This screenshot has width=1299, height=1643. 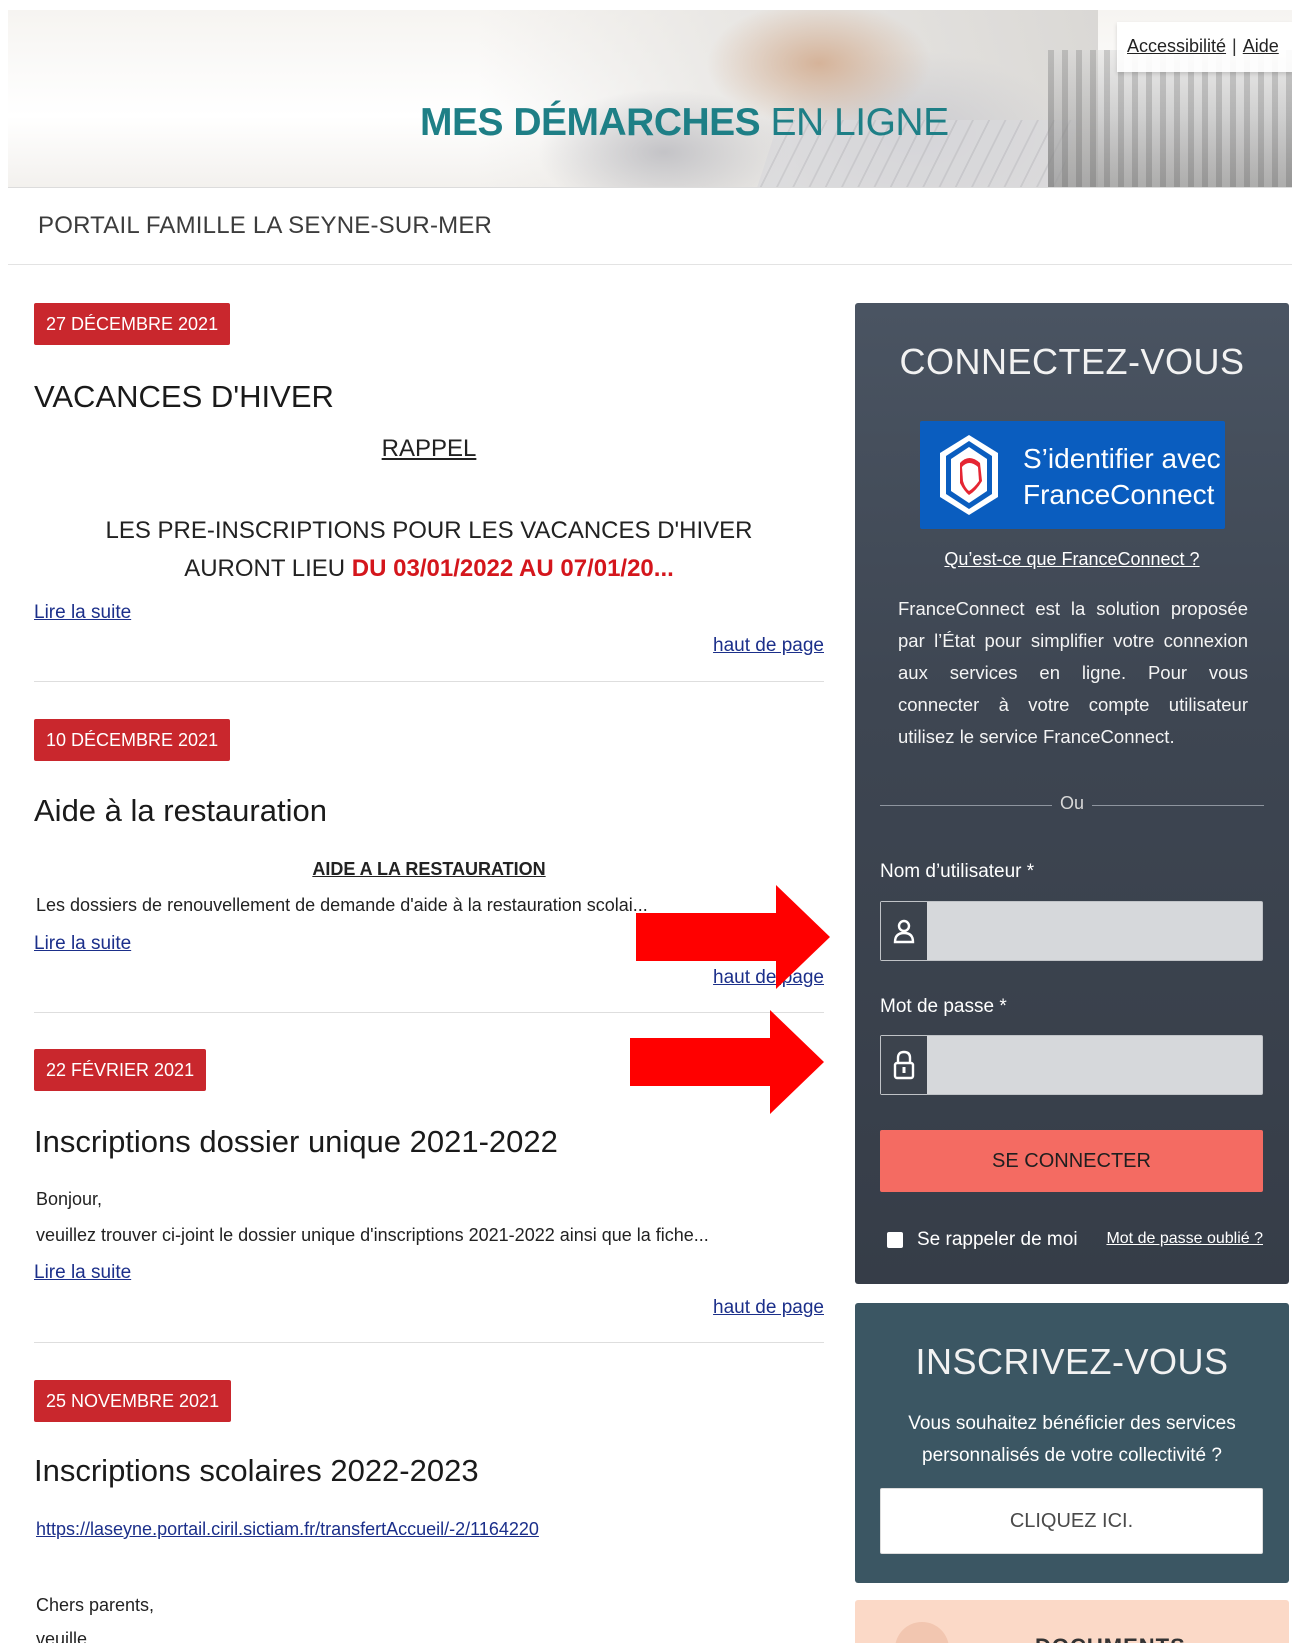 I want to click on news-title: Aide à la restauration, so click(x=180, y=810).